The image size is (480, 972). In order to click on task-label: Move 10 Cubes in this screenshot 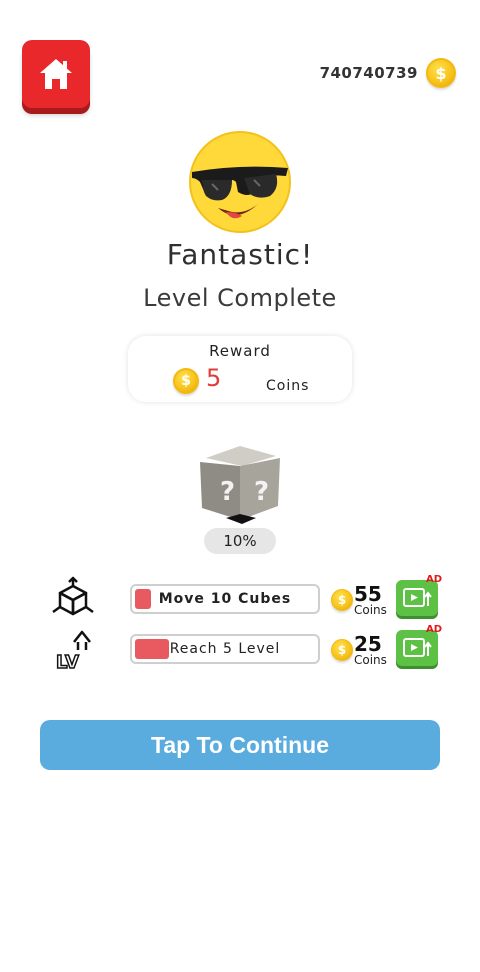, I will do `click(225, 599)`.